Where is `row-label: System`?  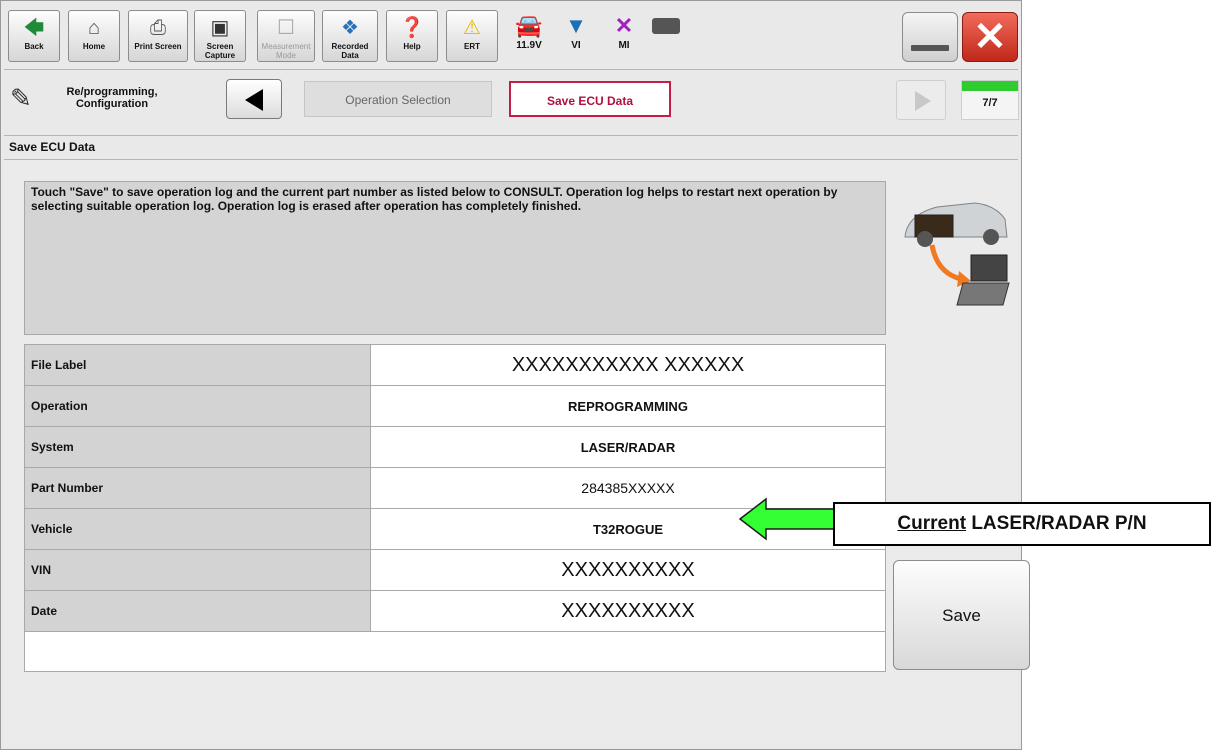
row-label: System is located at coordinates (197, 447).